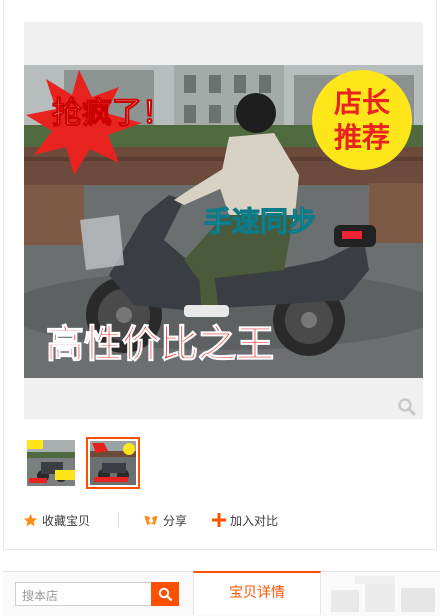 This screenshot has height=616, width=440. I want to click on shop-toolbar: 搜本店 宝贝详情, so click(221, 593).